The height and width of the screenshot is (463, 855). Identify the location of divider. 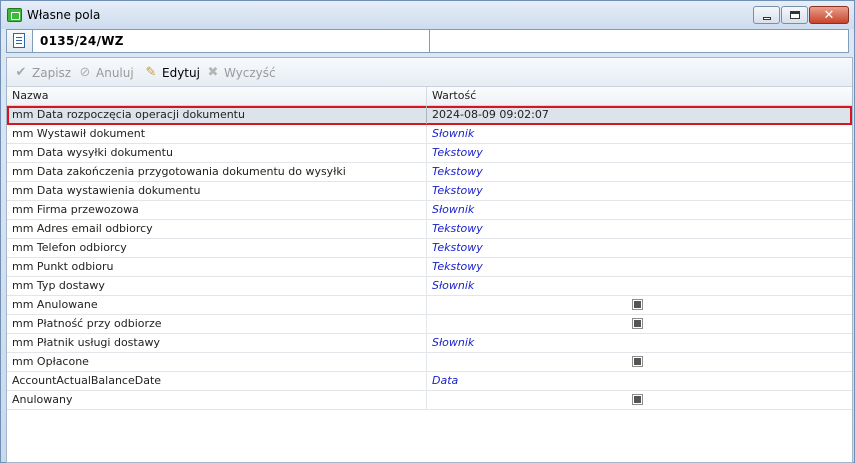
(429, 41).